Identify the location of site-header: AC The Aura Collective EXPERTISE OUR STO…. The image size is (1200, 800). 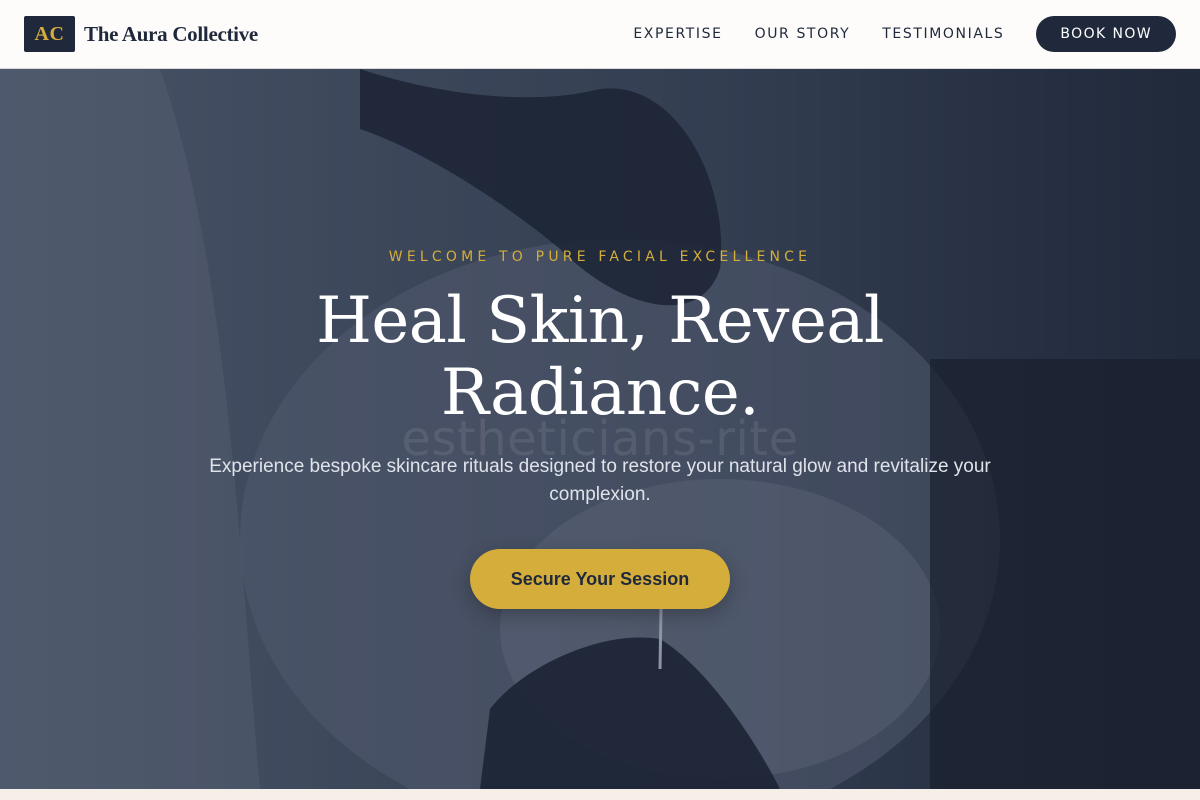
(600, 34).